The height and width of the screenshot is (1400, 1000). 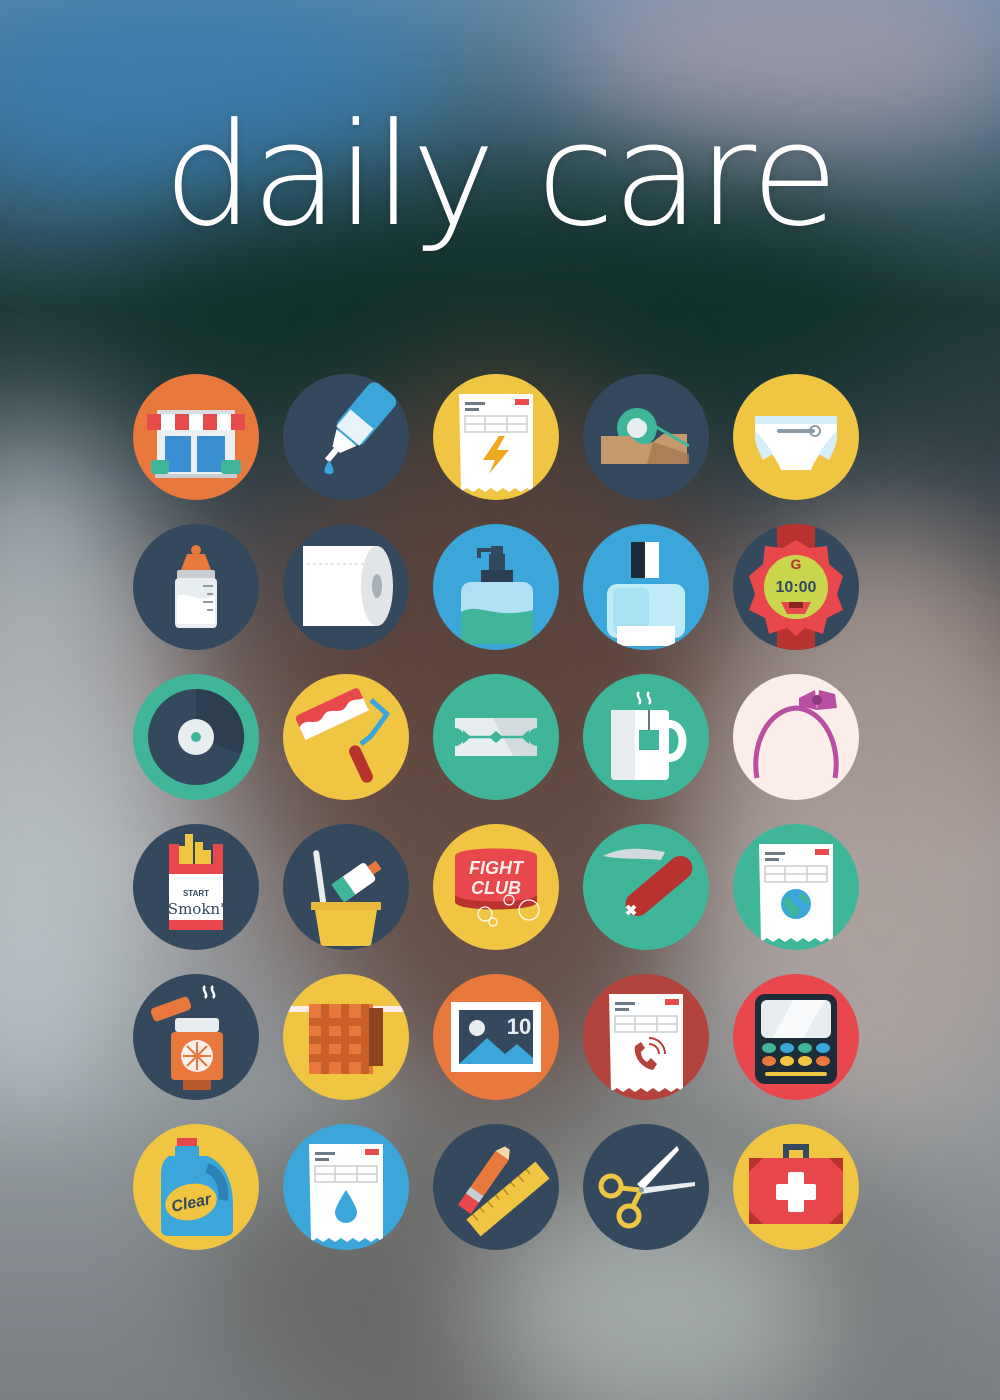 What do you see at coordinates (646, 587) in the screenshot?
I see `perfume-bottle-icon` at bounding box center [646, 587].